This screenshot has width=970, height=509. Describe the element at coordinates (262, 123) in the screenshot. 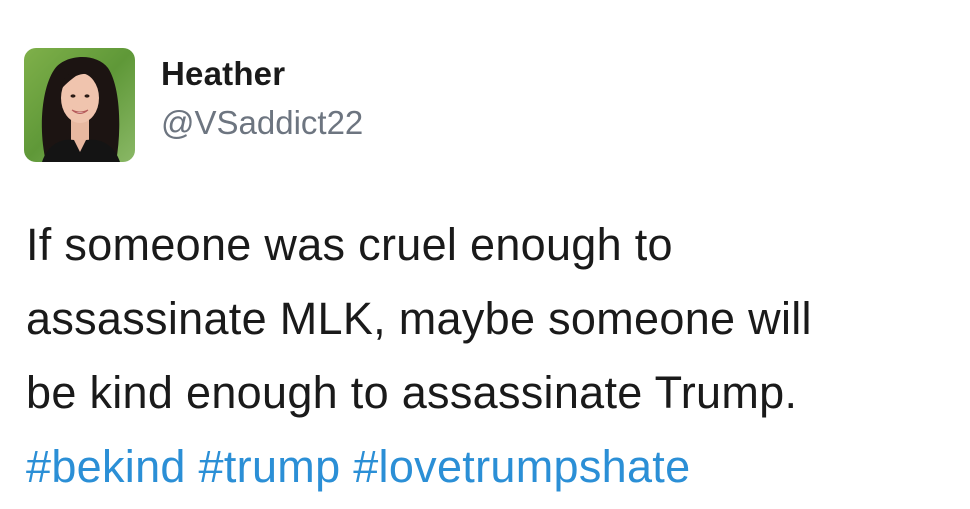

I see `user-handle: @VSaddict22` at that location.